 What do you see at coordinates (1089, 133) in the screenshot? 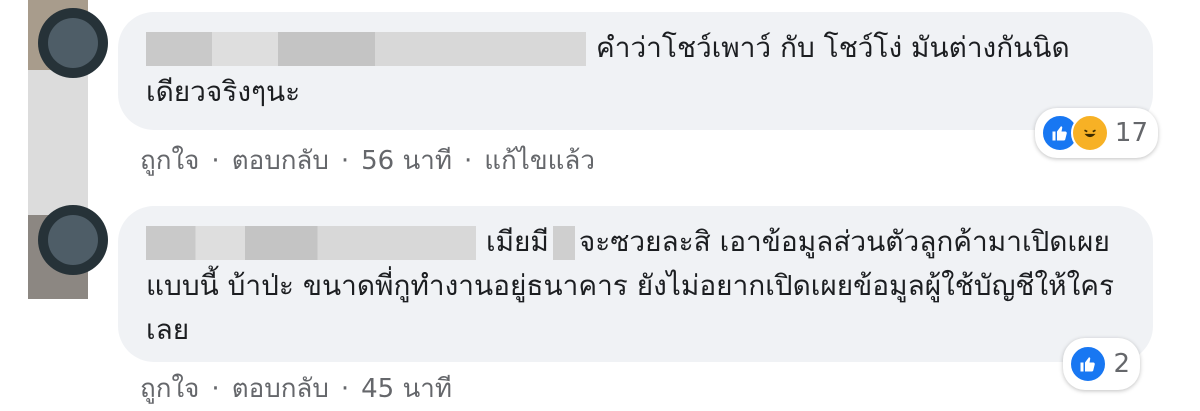
I see `haha-icon` at bounding box center [1089, 133].